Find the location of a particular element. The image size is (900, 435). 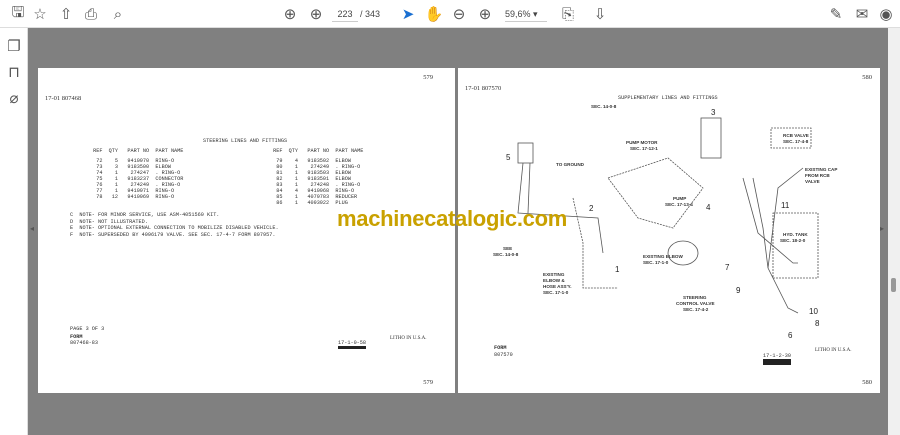

page-number: 579 is located at coordinates (428, 77).